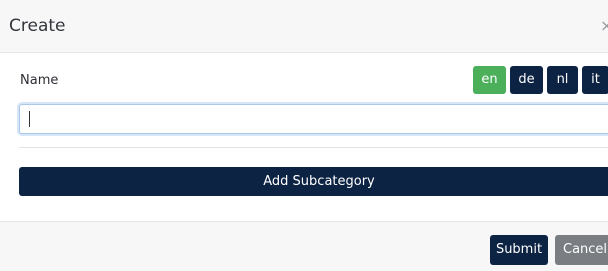 This screenshot has width=608, height=271. I want to click on language-button-de: de, so click(526, 80).